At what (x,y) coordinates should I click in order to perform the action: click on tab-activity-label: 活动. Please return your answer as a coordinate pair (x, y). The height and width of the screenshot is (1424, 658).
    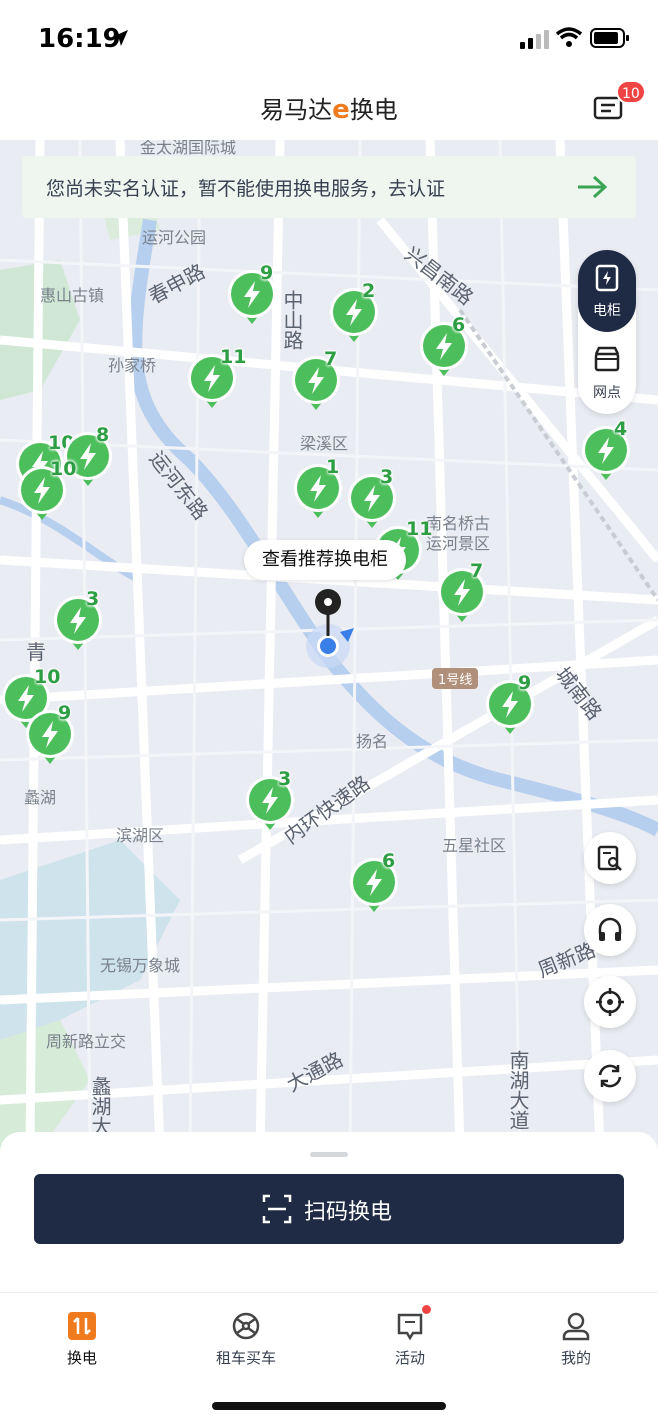
    Looking at the image, I should click on (409, 1358).